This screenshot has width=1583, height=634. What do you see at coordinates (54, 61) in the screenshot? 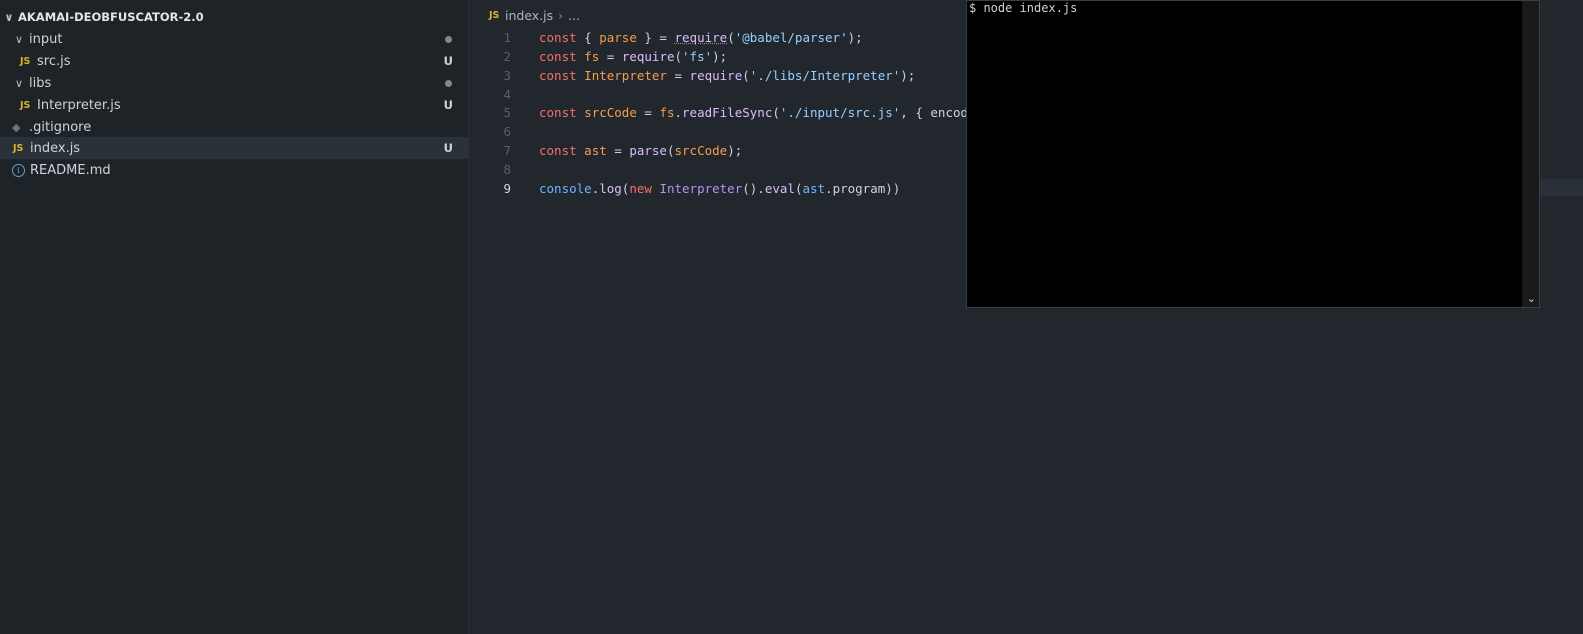
I see `tree-item-label: src.js` at bounding box center [54, 61].